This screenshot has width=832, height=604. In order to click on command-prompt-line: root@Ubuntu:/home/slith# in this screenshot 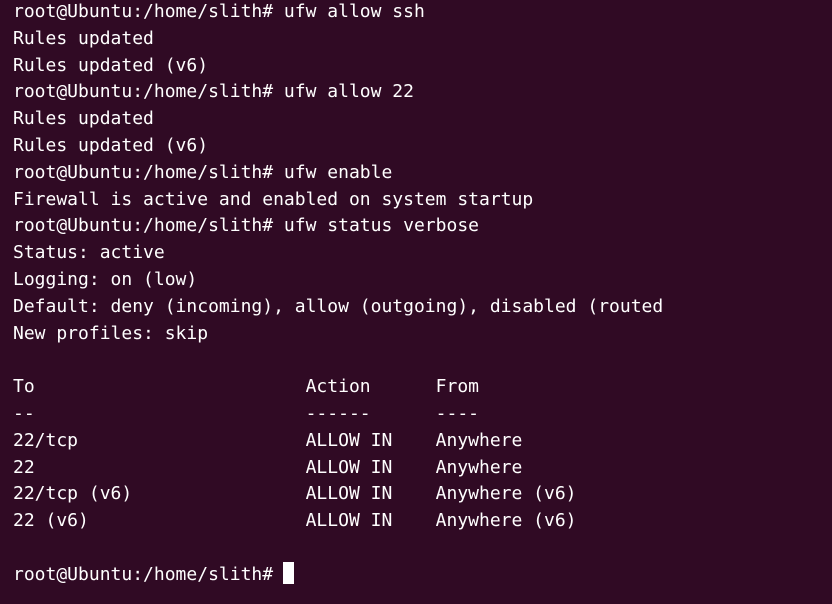, I will do `click(422, 575)`.